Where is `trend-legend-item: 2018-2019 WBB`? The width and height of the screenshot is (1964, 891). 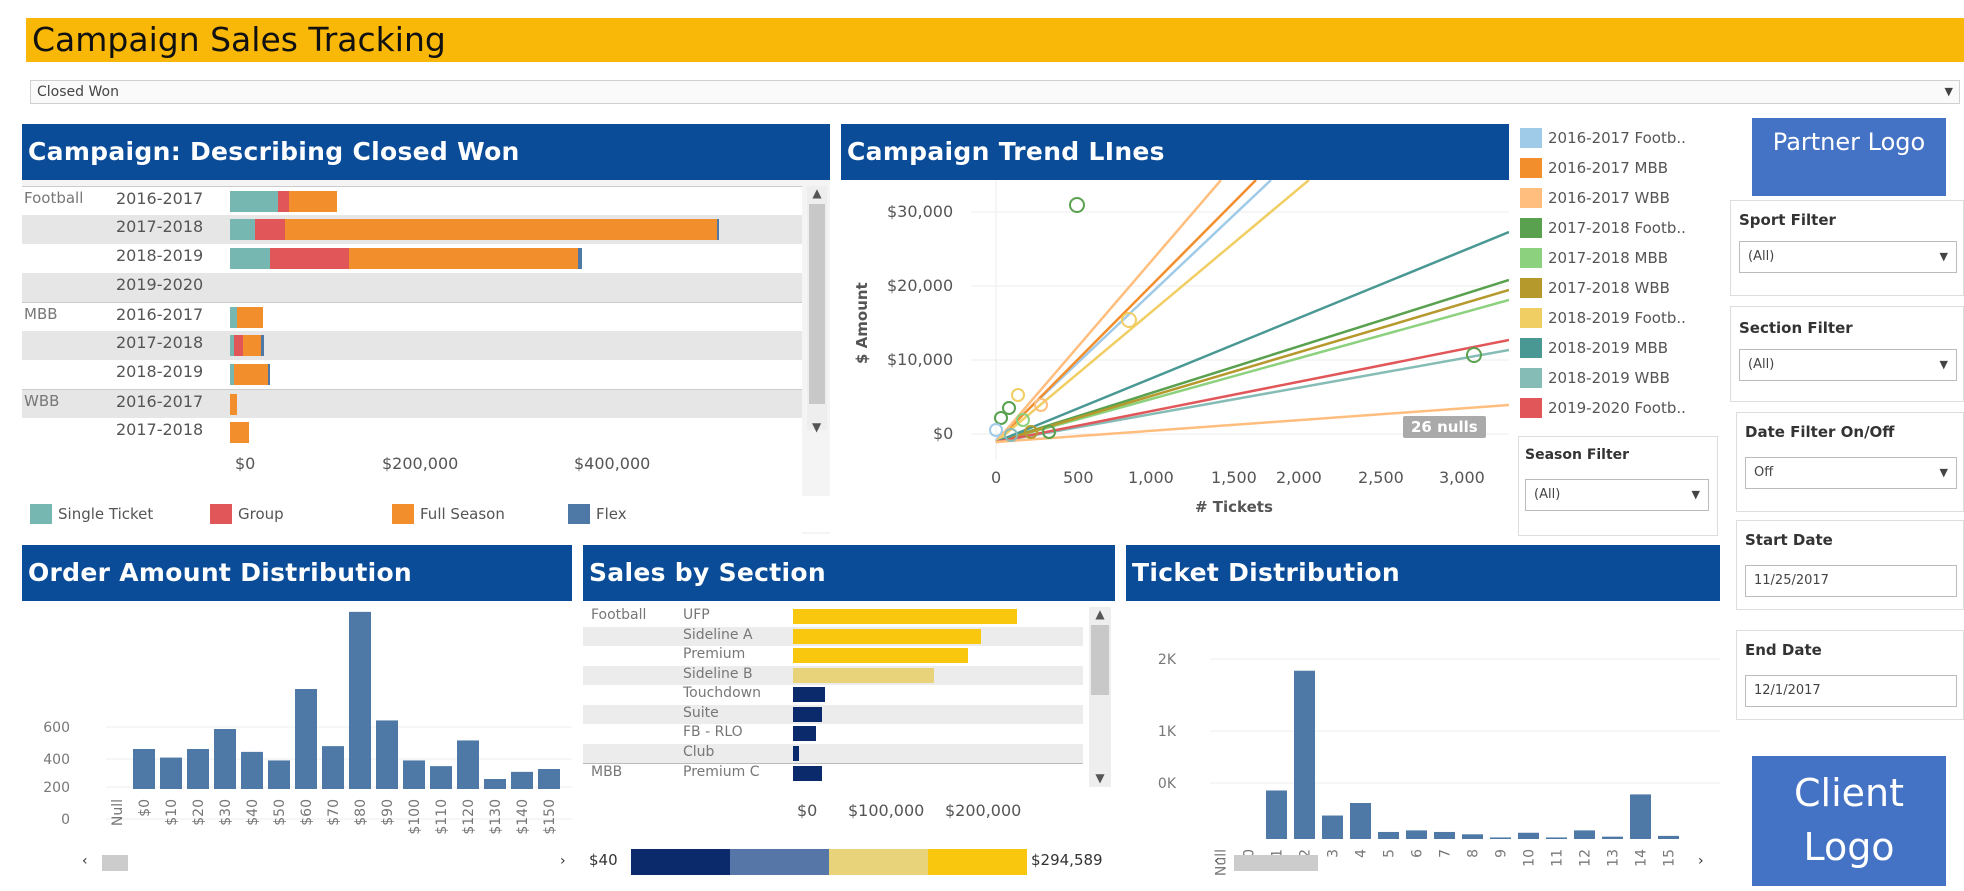
trend-legend-item: 2018-2019 WBB is located at coordinates (1595, 378).